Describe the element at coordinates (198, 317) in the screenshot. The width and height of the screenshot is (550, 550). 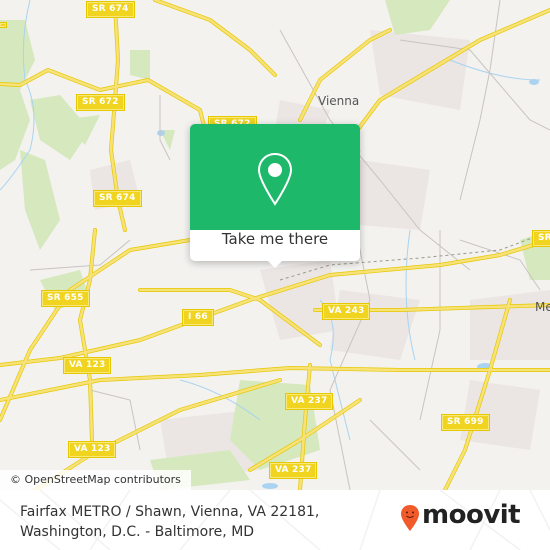
I see `road-shield: I 66` at that location.